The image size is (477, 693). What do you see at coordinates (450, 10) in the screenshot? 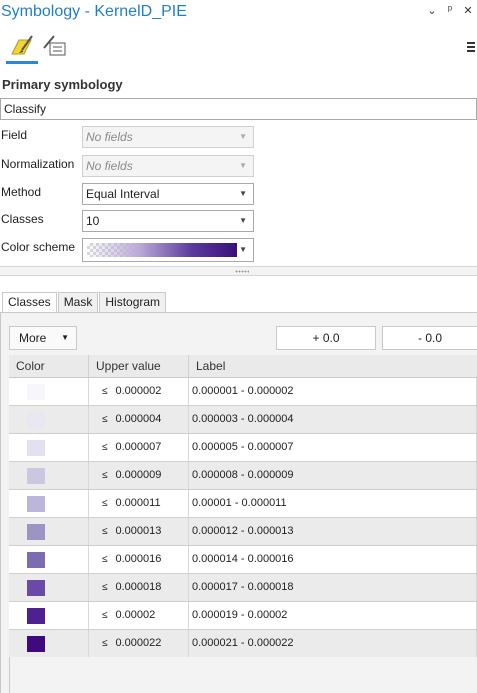
I see `pin-icon: ᵖ` at bounding box center [450, 10].